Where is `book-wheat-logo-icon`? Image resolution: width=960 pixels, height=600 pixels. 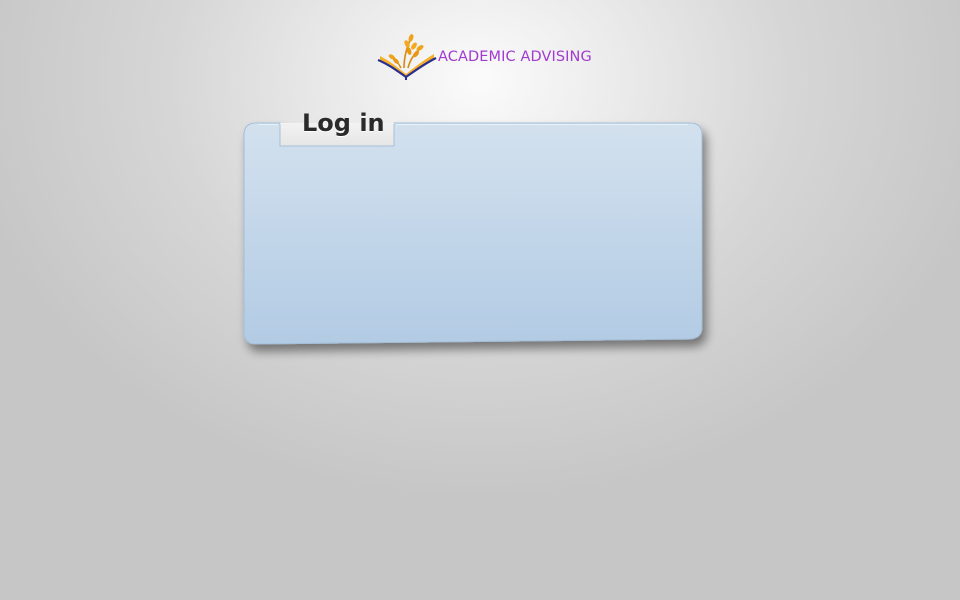
book-wheat-logo-icon is located at coordinates (407, 57).